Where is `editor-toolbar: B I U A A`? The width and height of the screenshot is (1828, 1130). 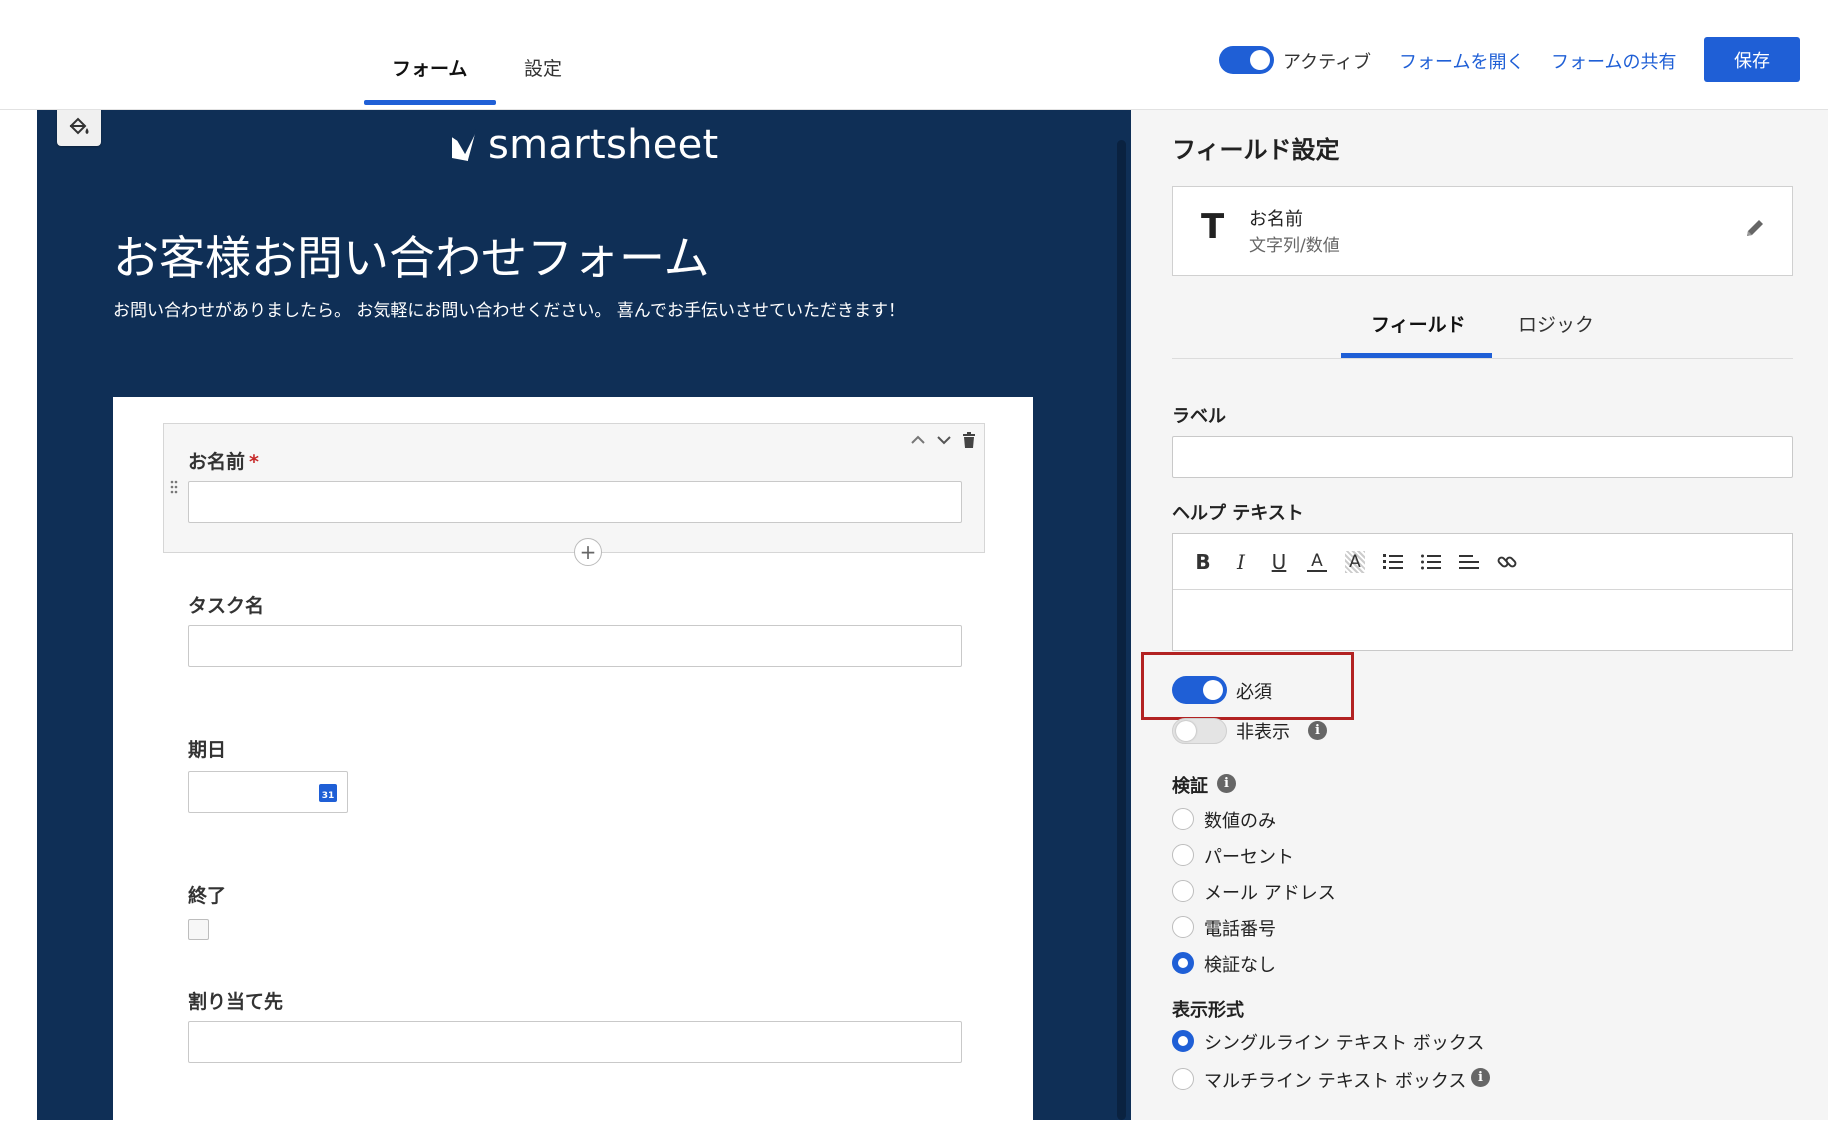
editor-toolbar: B I U A A is located at coordinates (1482, 562).